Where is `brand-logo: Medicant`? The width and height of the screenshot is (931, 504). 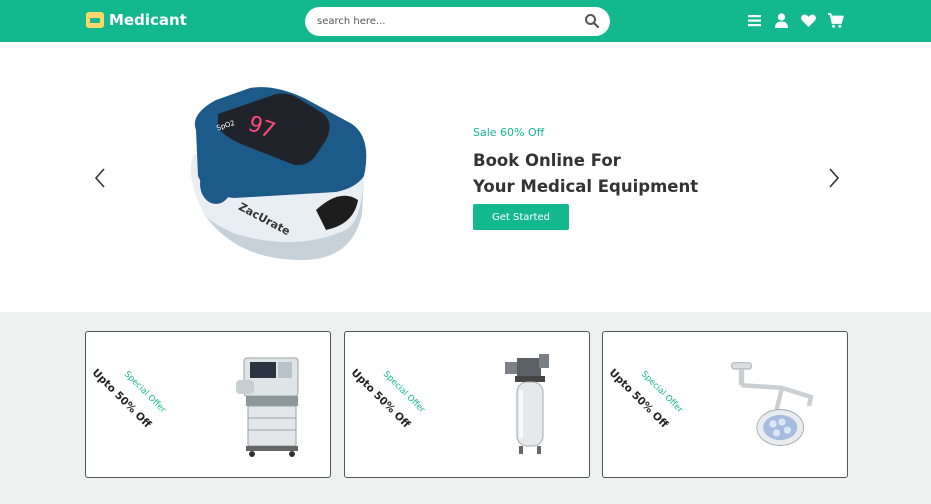 brand-logo: Medicant is located at coordinates (136, 20).